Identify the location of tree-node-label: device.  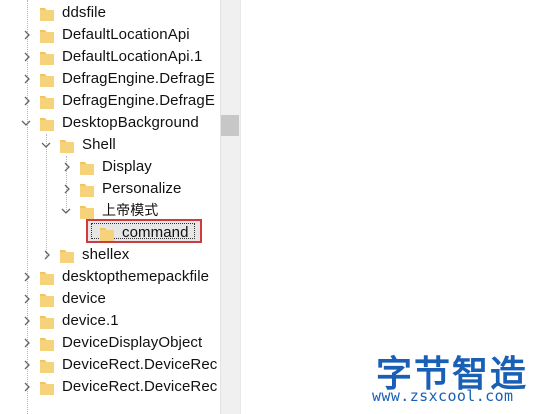
(84, 298).